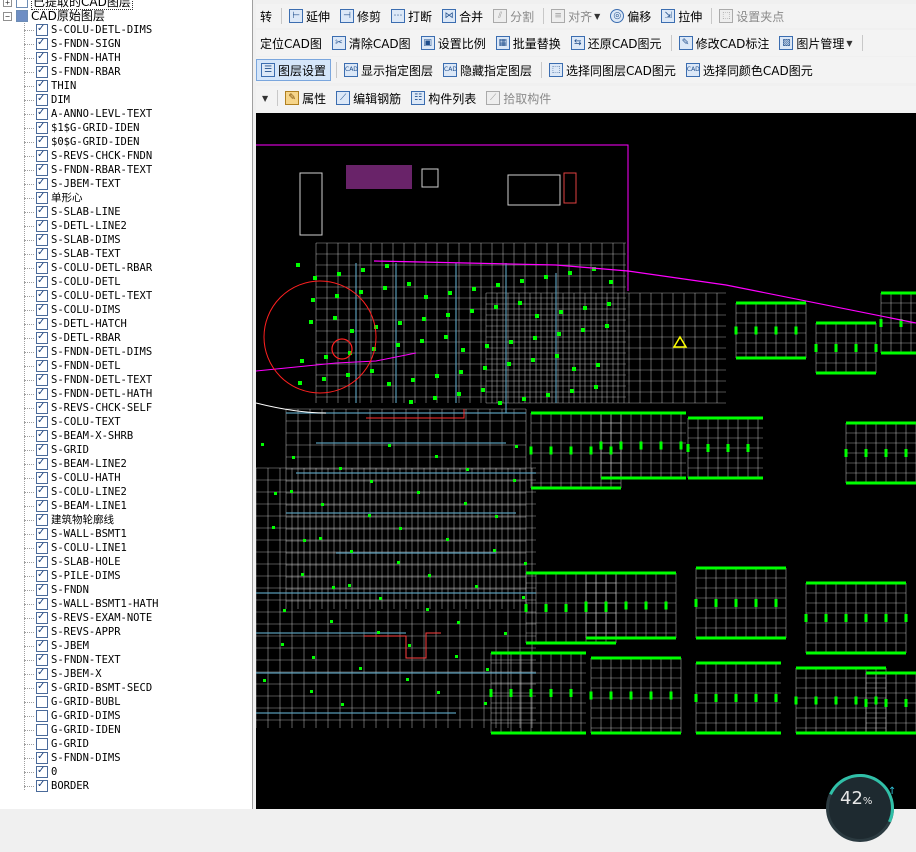  I want to click on set-scale-button: ▣ 设置比例, so click(453, 43).